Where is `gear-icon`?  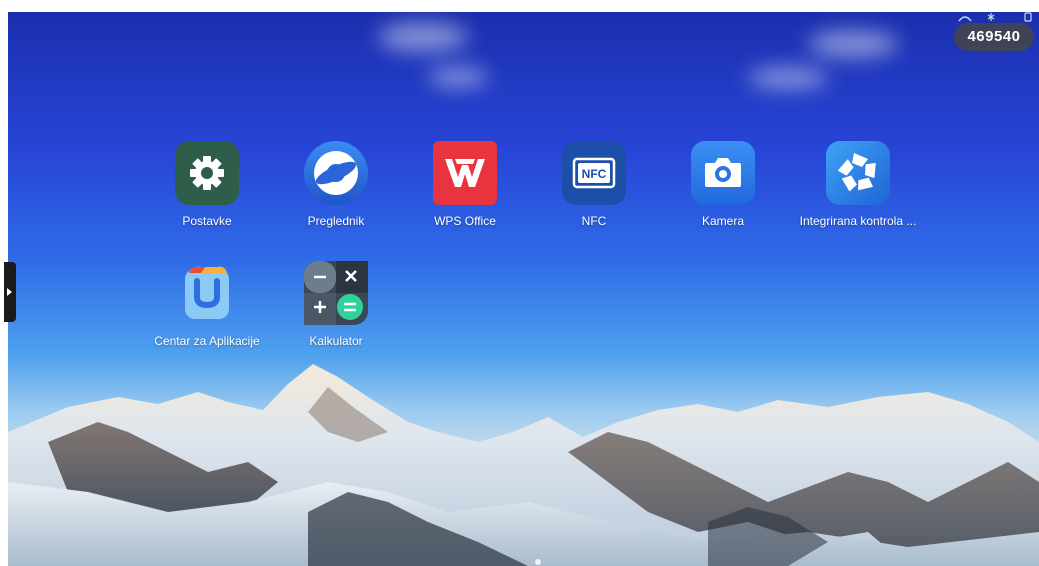 gear-icon is located at coordinates (207, 173).